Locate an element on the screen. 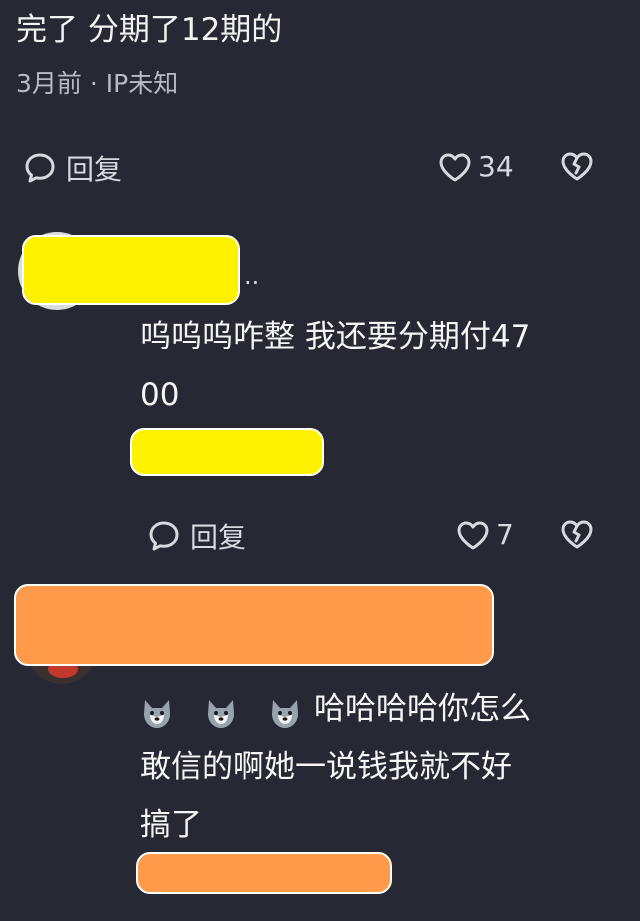 Image resolution: width=640 pixels, height=921 pixels. comment-meta: 3月前 · IP未知 is located at coordinates (97, 83).